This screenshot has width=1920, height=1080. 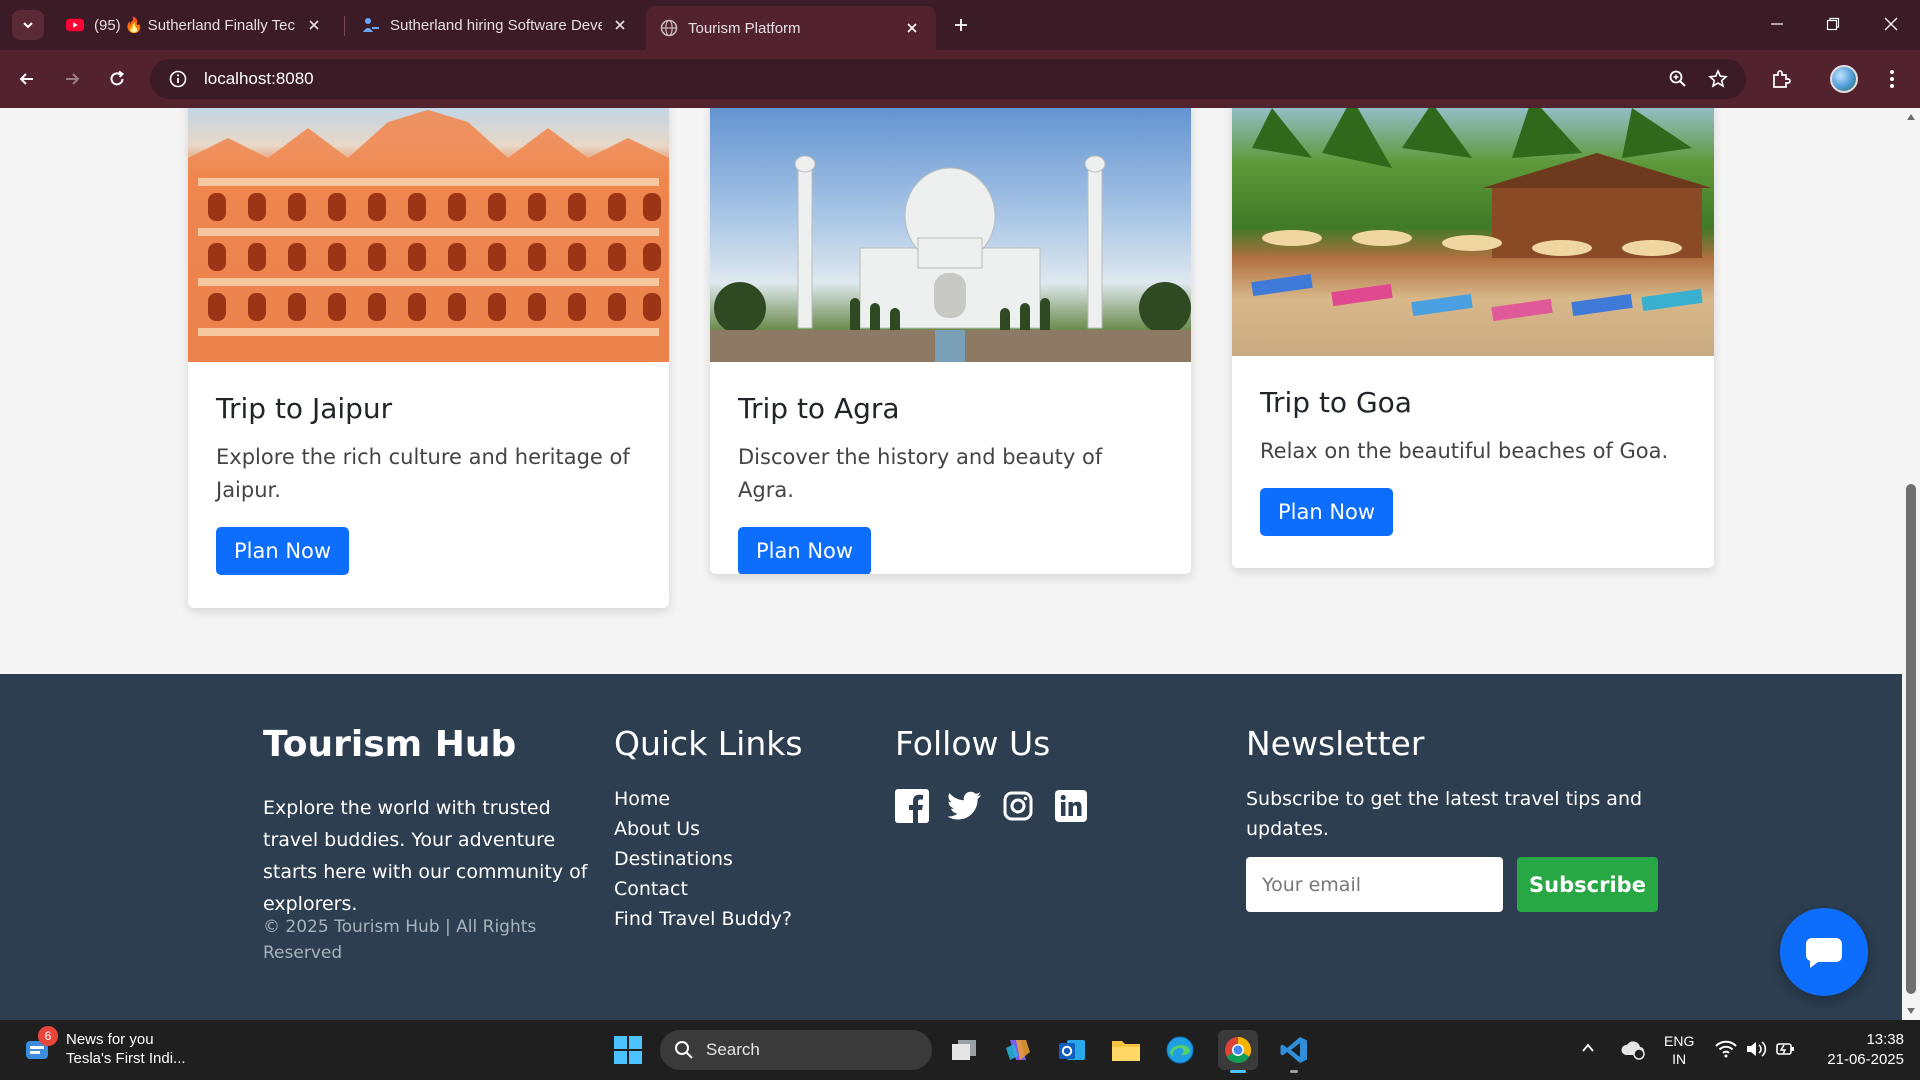 I want to click on taj-mahal-photo, so click(x=950, y=235).